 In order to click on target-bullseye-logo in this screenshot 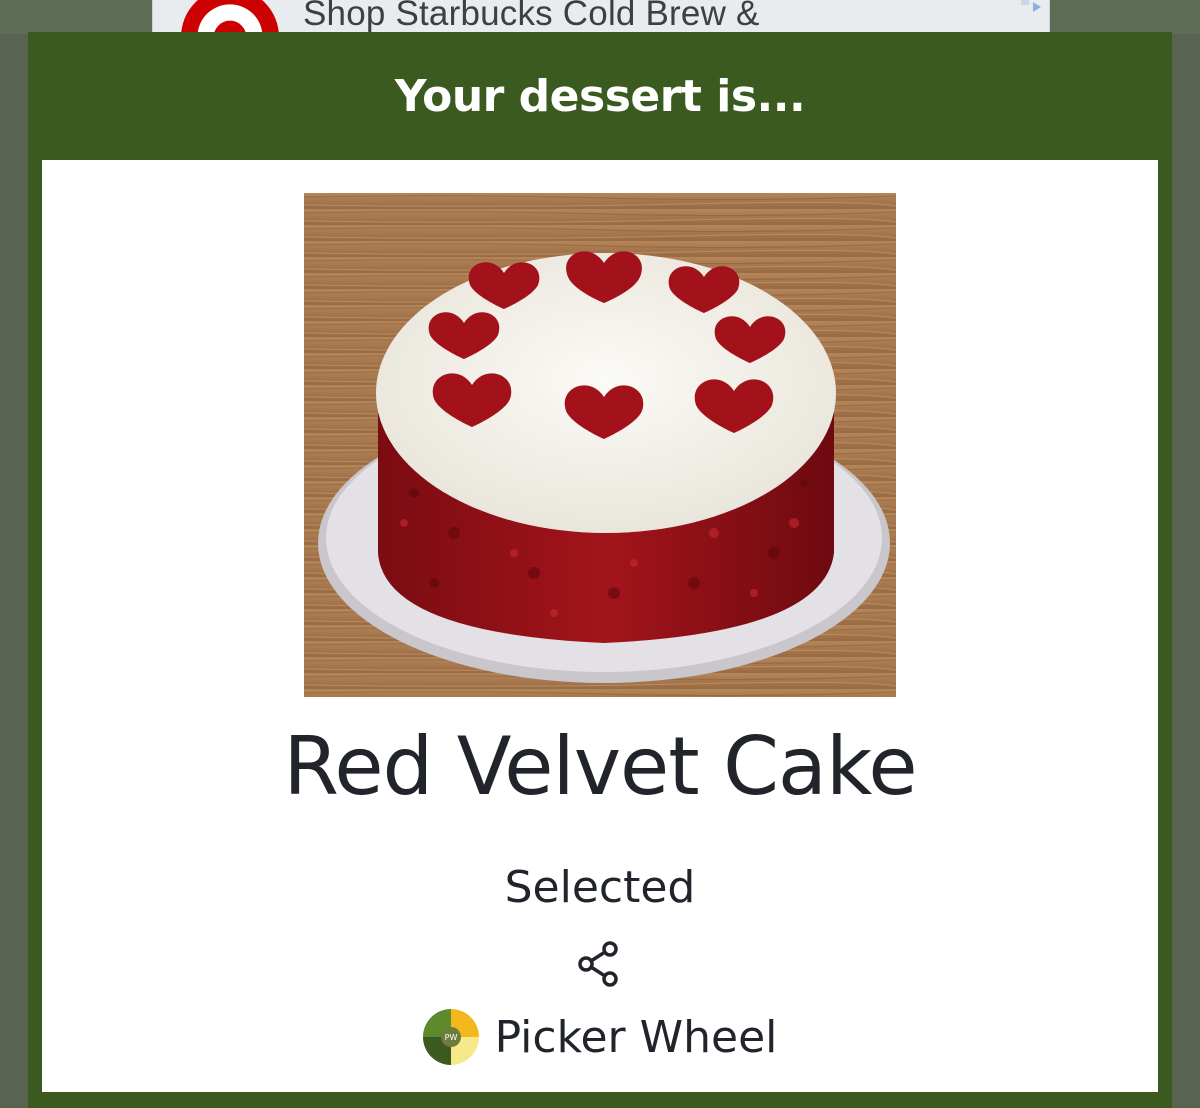, I will do `click(230, 17)`.